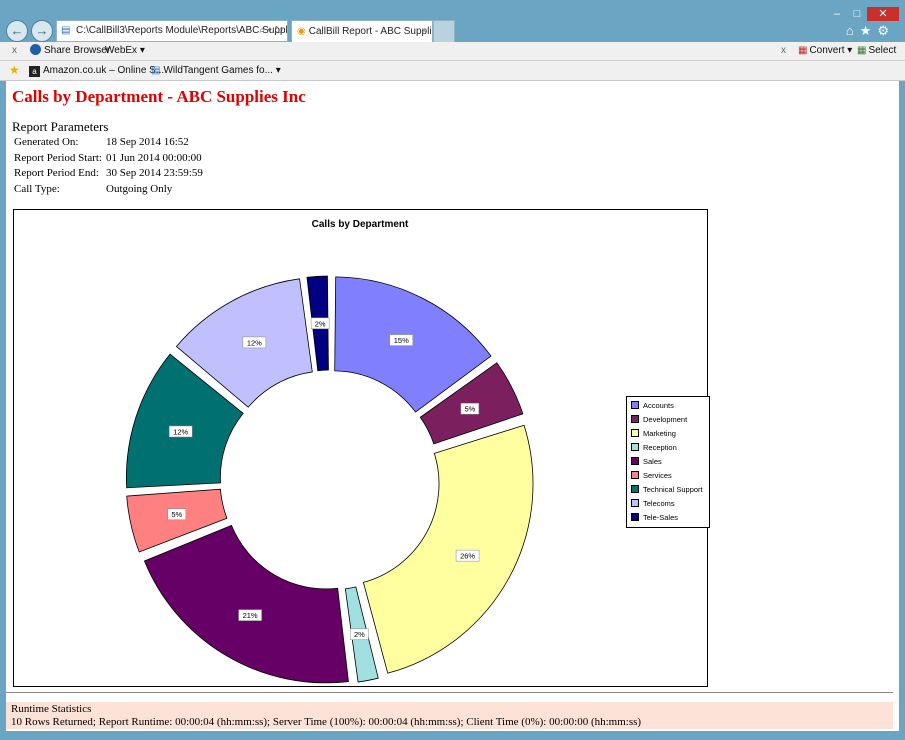 This screenshot has height=740, width=905. Describe the element at coordinates (34, 71) in the screenshot. I see `amazon-icon: a` at that location.